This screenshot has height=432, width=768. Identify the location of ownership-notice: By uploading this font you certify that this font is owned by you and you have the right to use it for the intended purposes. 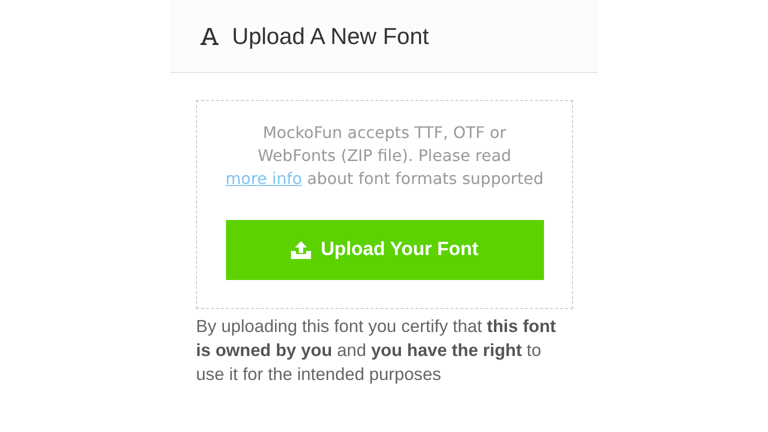
(376, 350).